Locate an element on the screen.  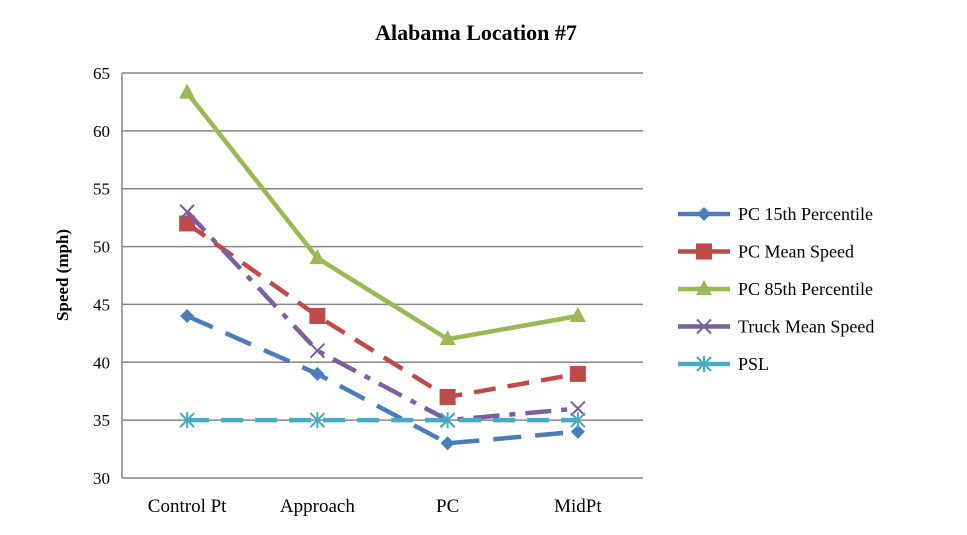
y-axis-label: Speed (mph) is located at coordinates (62, 275).